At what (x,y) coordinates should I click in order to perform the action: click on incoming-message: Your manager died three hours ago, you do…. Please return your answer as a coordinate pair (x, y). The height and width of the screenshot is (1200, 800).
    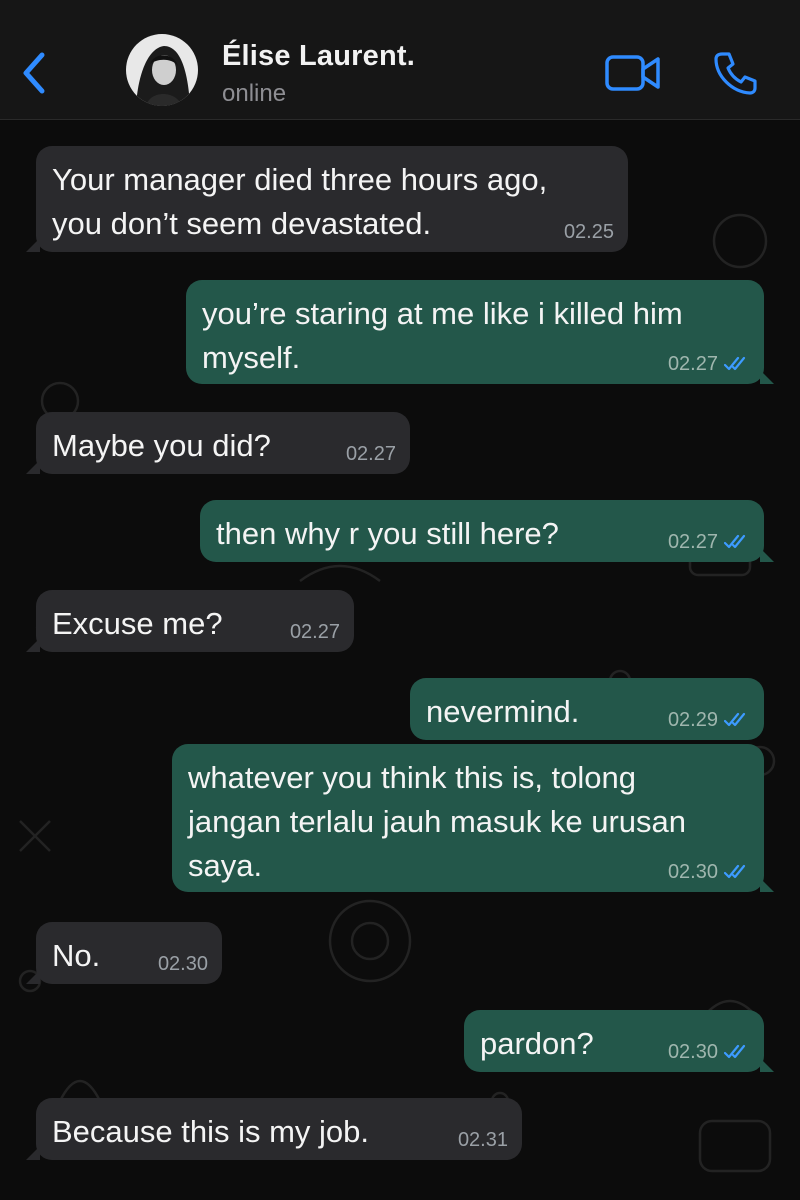
    Looking at the image, I should click on (327, 199).